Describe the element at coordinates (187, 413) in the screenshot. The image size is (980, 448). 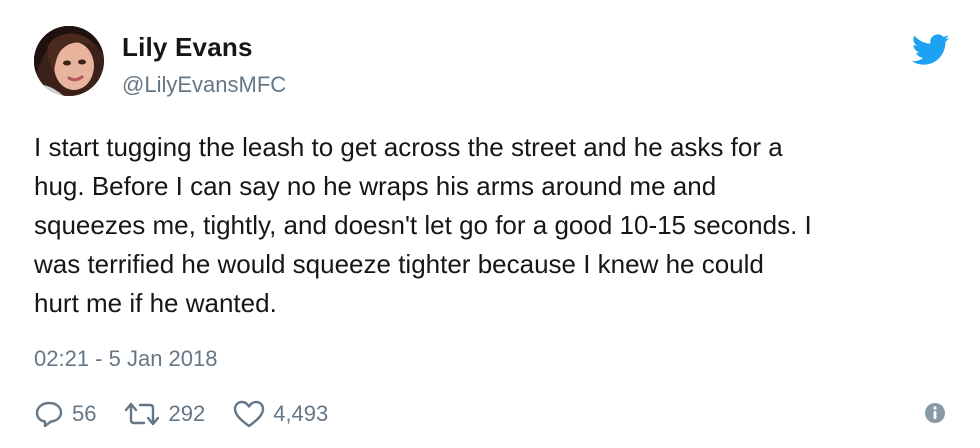
I see `retweet-count: 292` at that location.